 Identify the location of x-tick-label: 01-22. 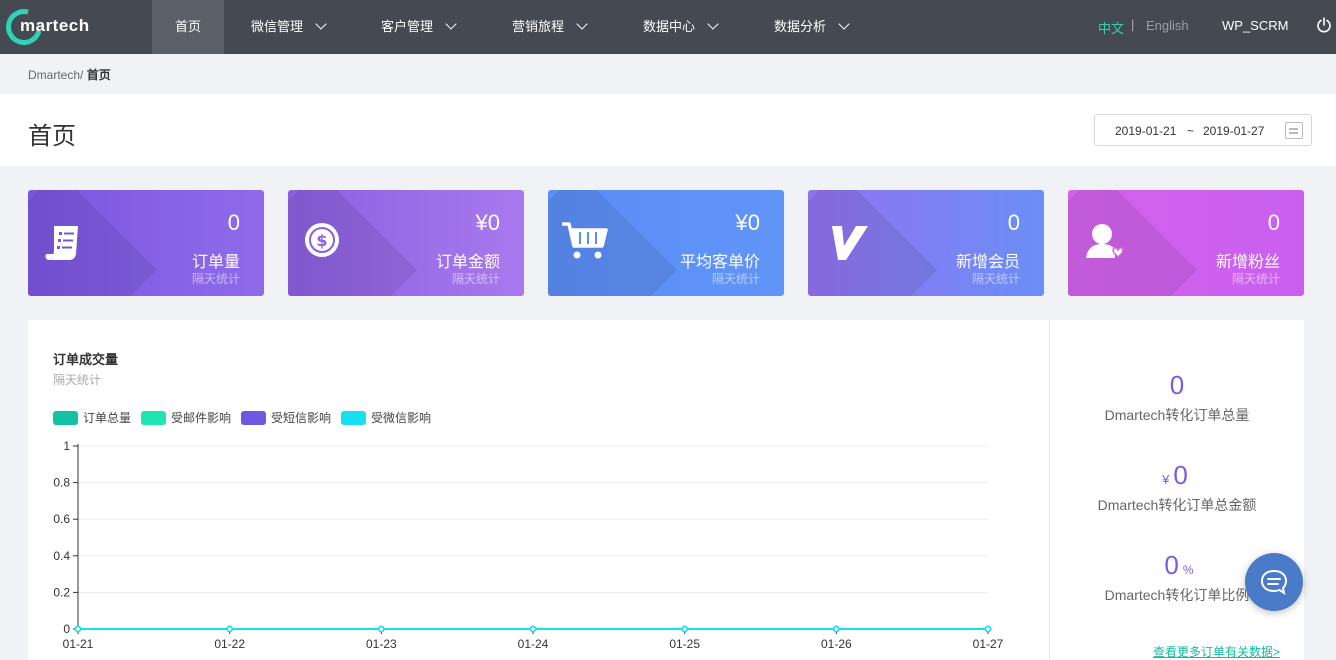
(229, 644).